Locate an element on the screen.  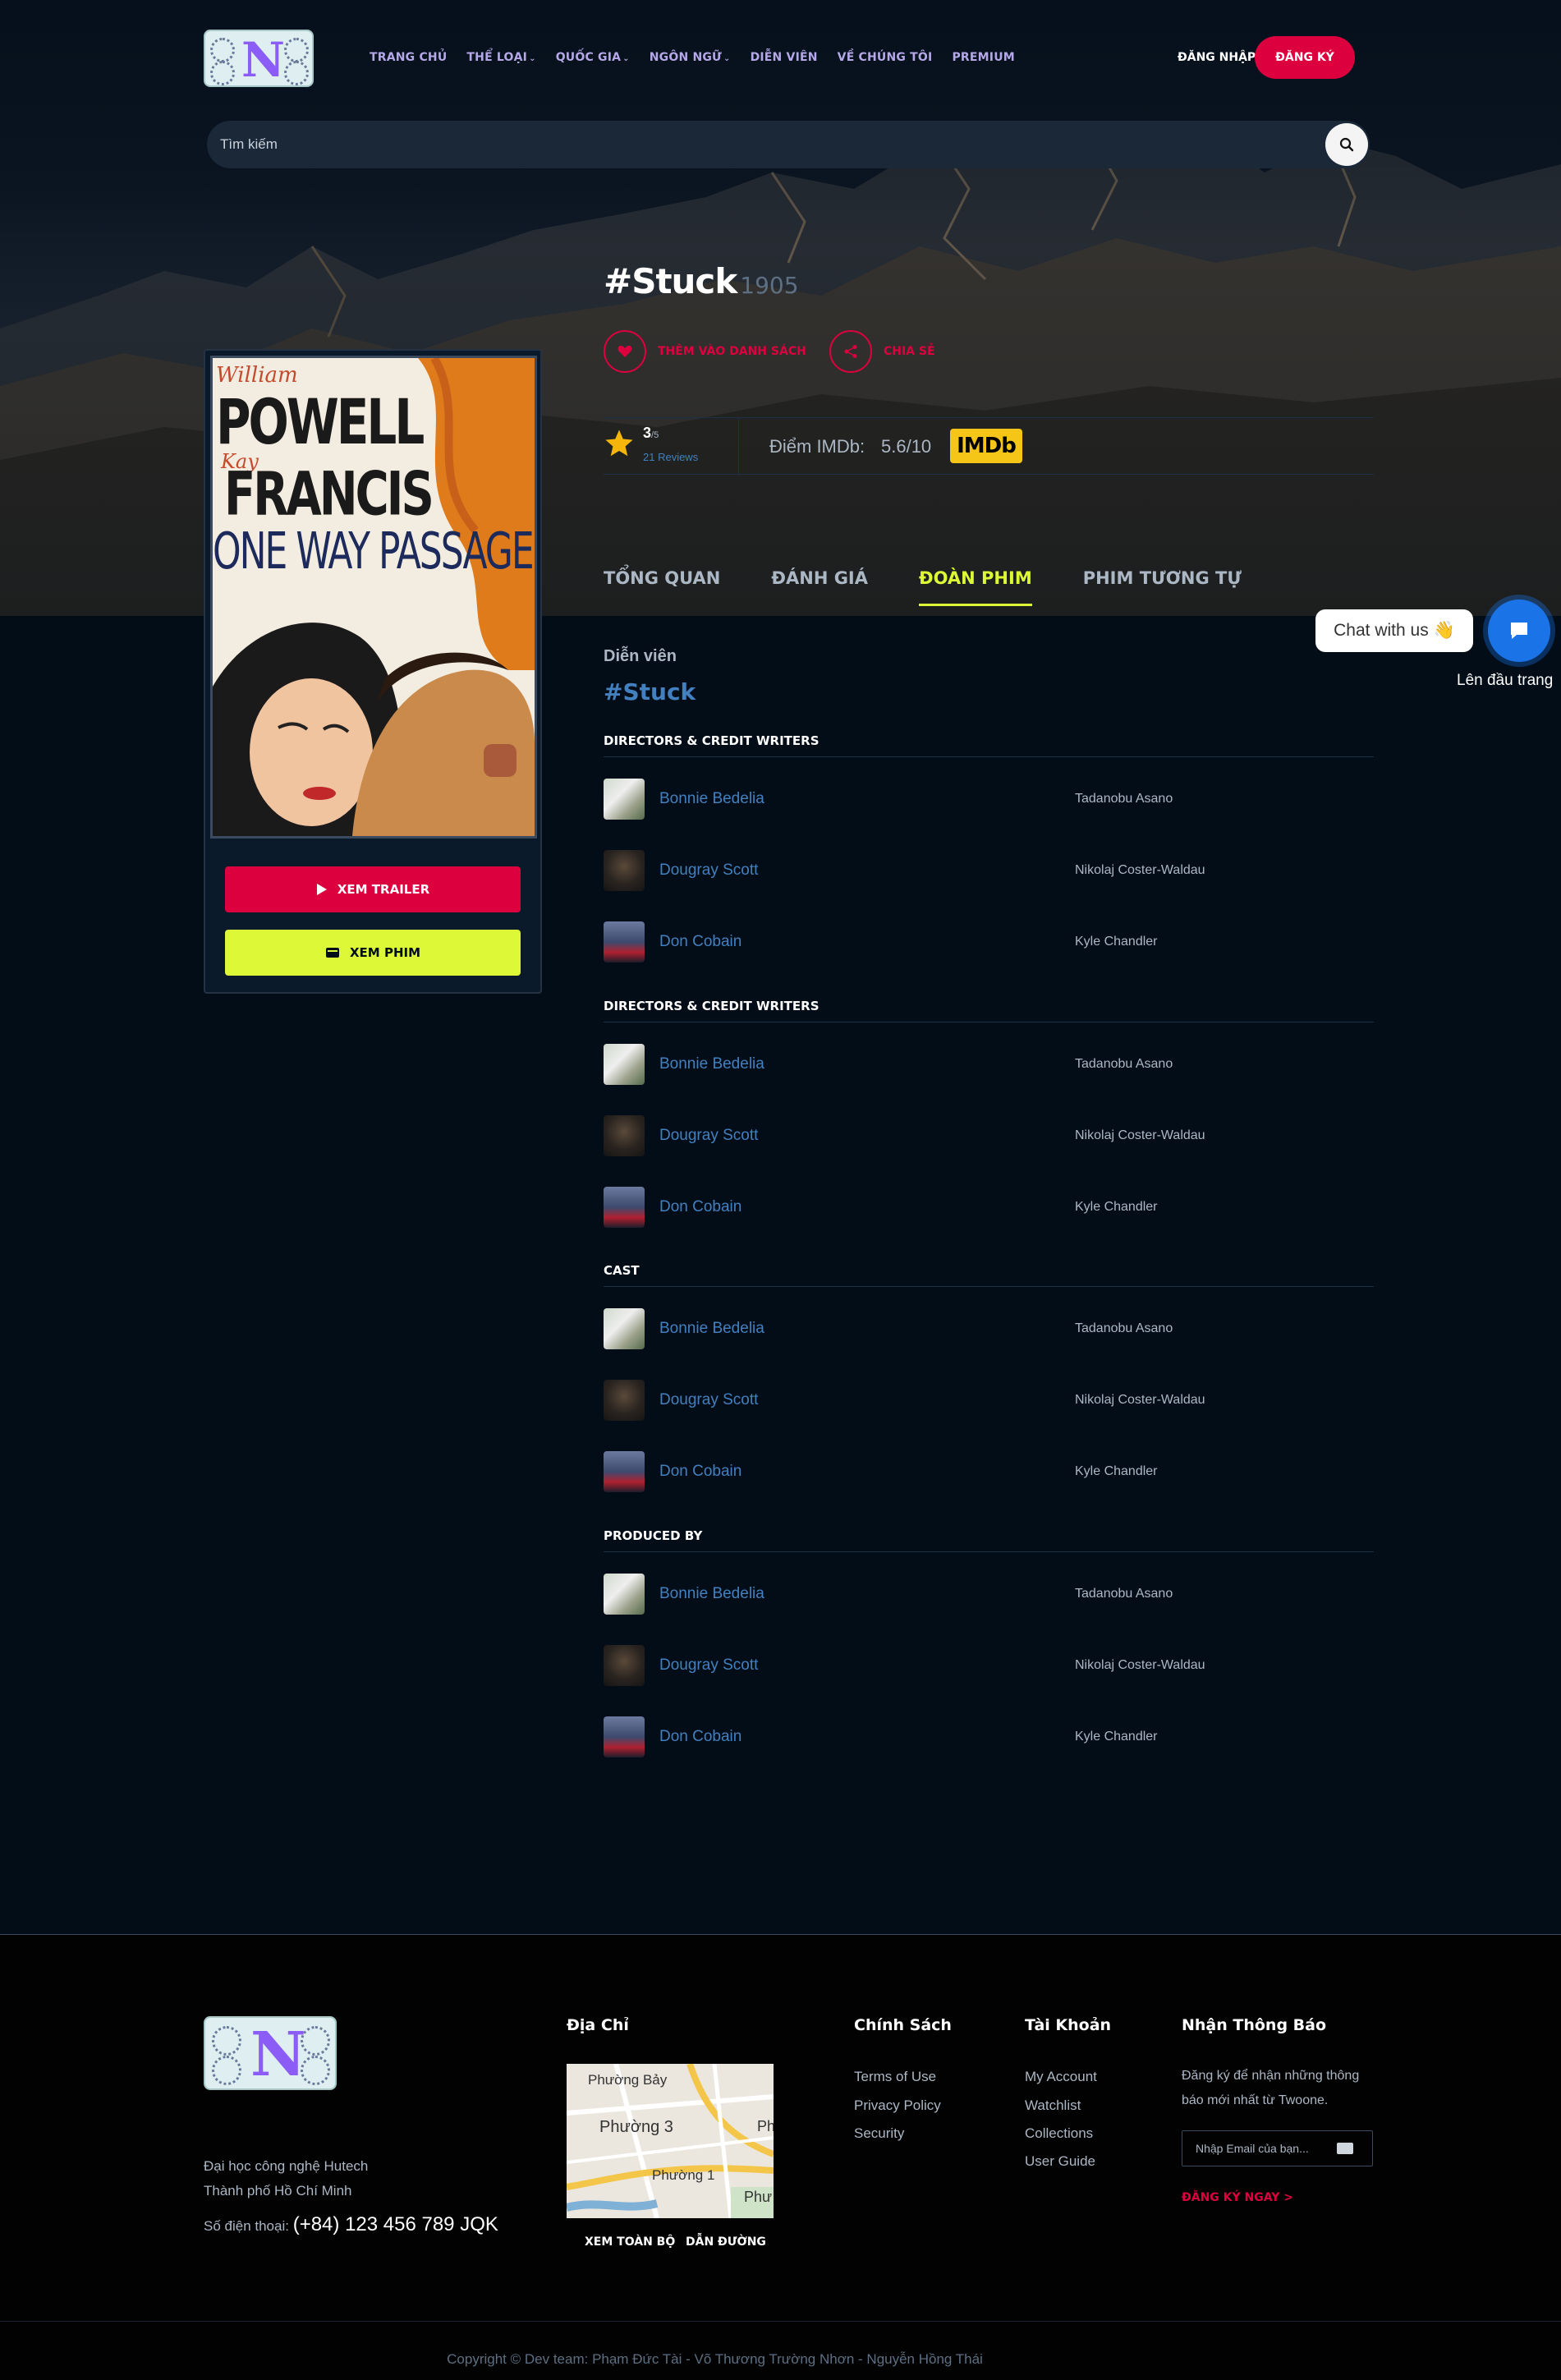
search-button is located at coordinates (1347, 144).